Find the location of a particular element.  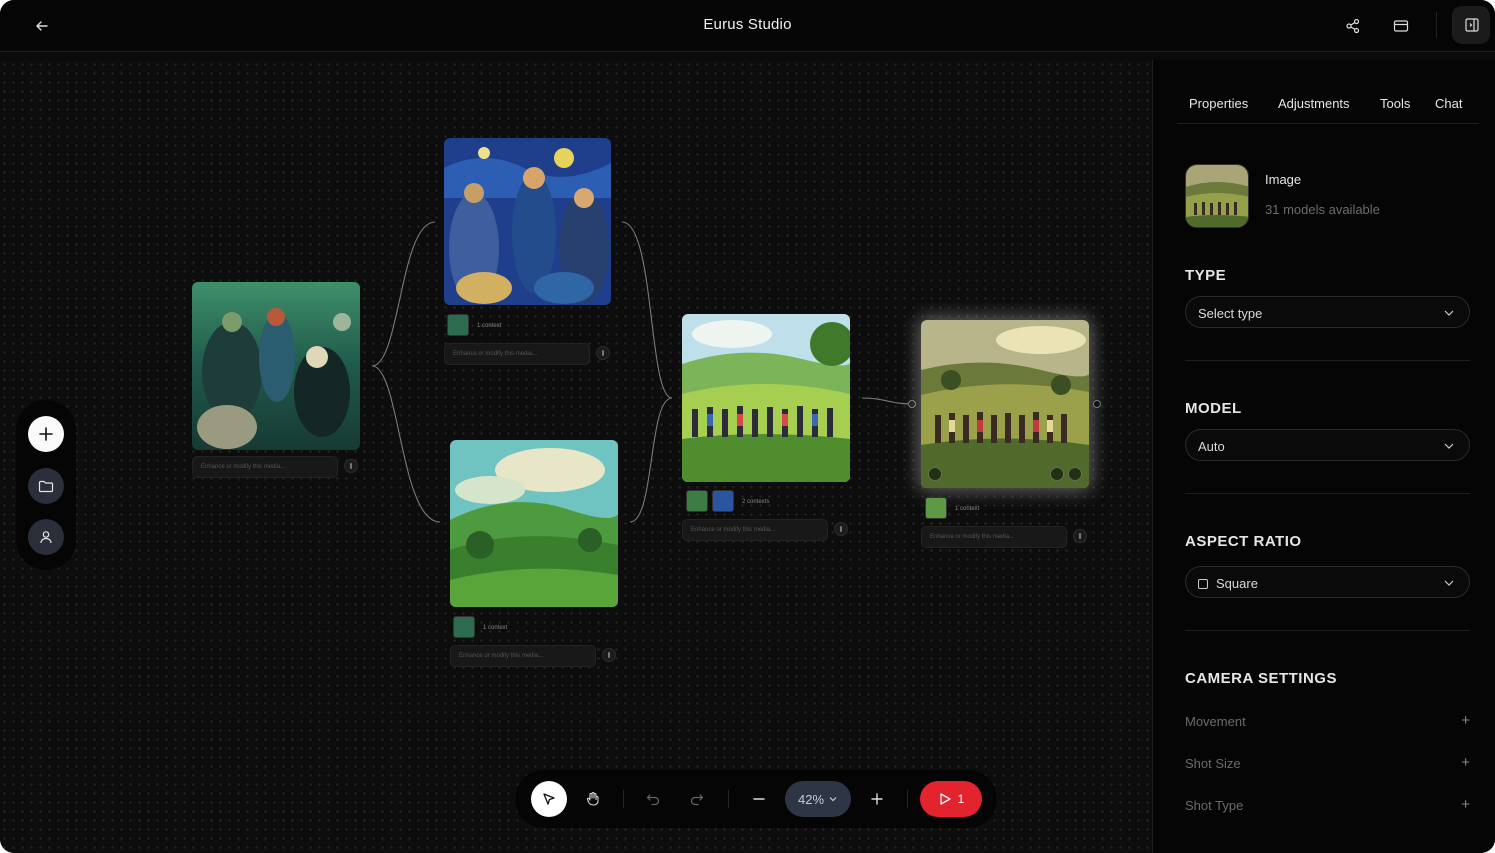

plus-icon is located at coordinates (877, 799).